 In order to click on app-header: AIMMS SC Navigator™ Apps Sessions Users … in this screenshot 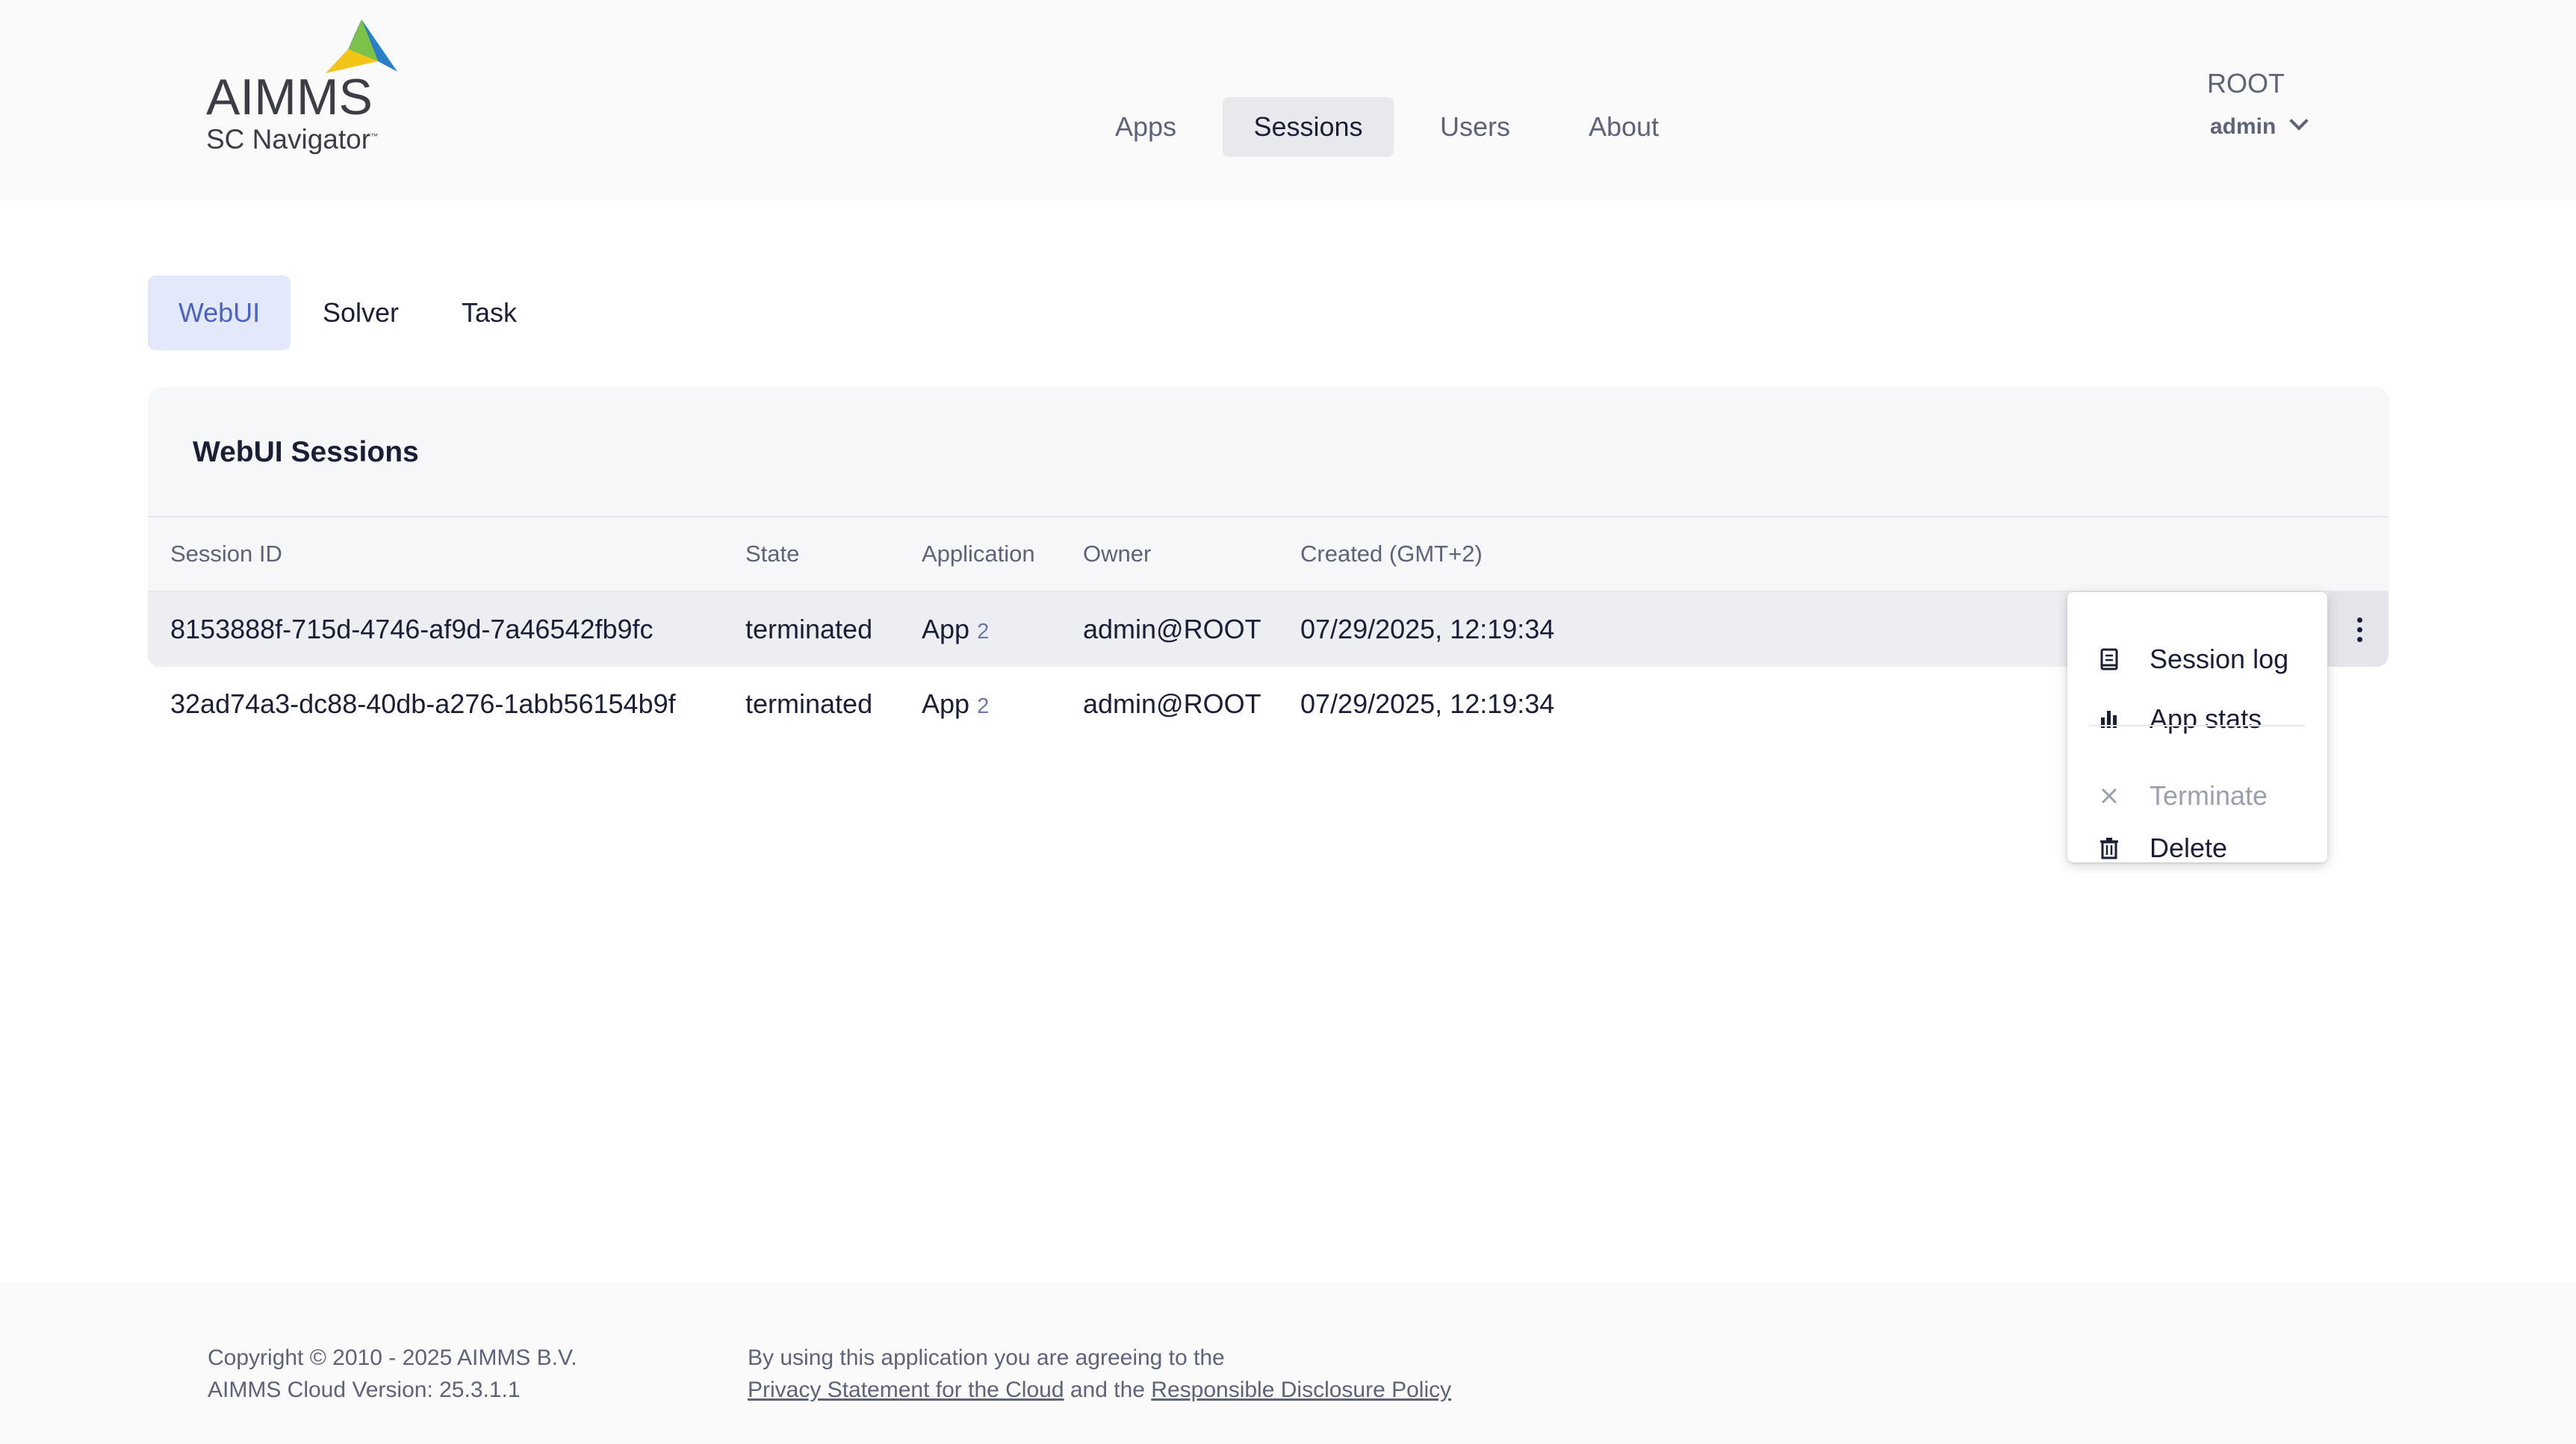, I will do `click(1288, 100)`.